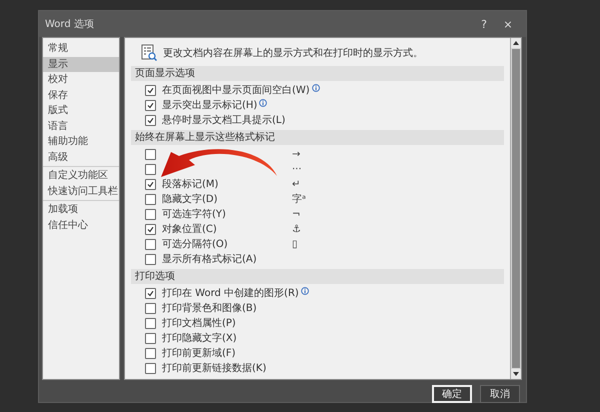 The image size is (600, 412). What do you see at coordinates (191, 184) in the screenshot?
I see `option-label: 段落标记(M)` at bounding box center [191, 184].